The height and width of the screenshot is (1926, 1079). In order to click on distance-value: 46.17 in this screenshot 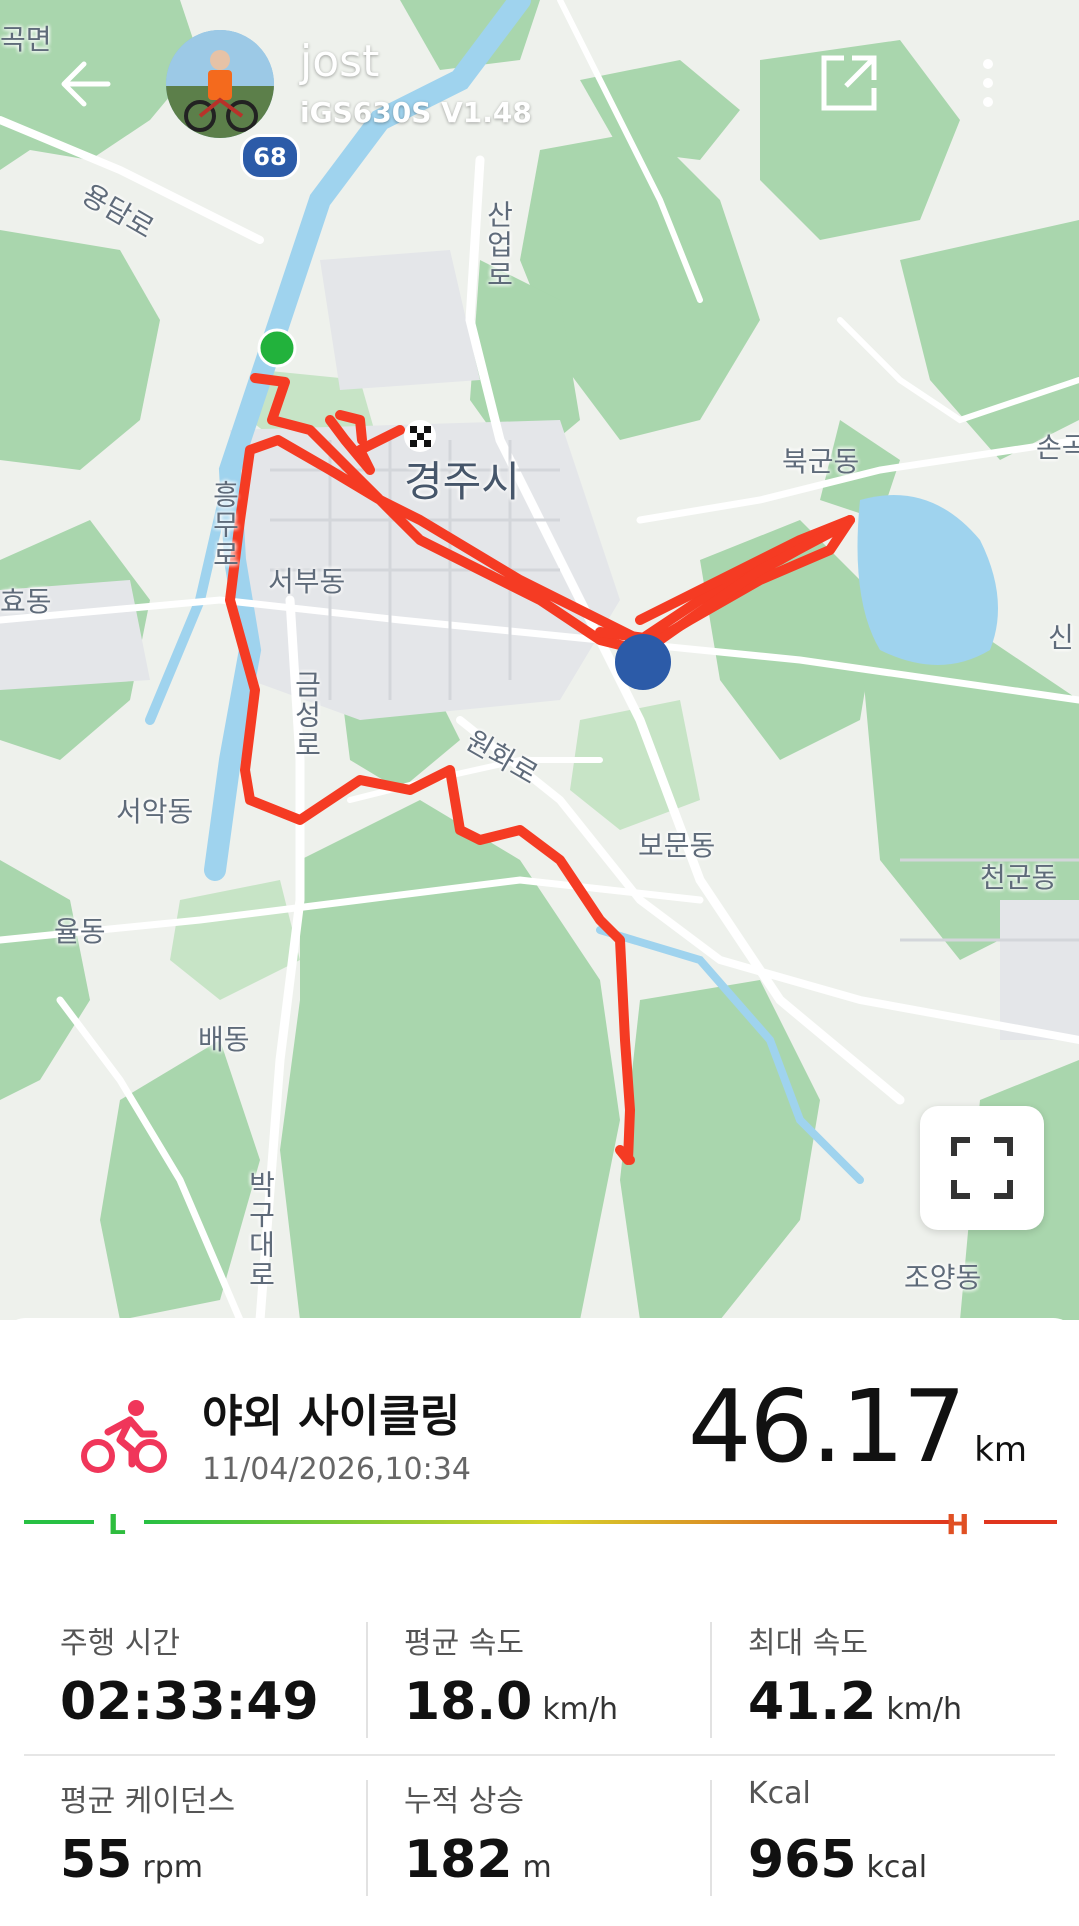, I will do `click(826, 1426)`.